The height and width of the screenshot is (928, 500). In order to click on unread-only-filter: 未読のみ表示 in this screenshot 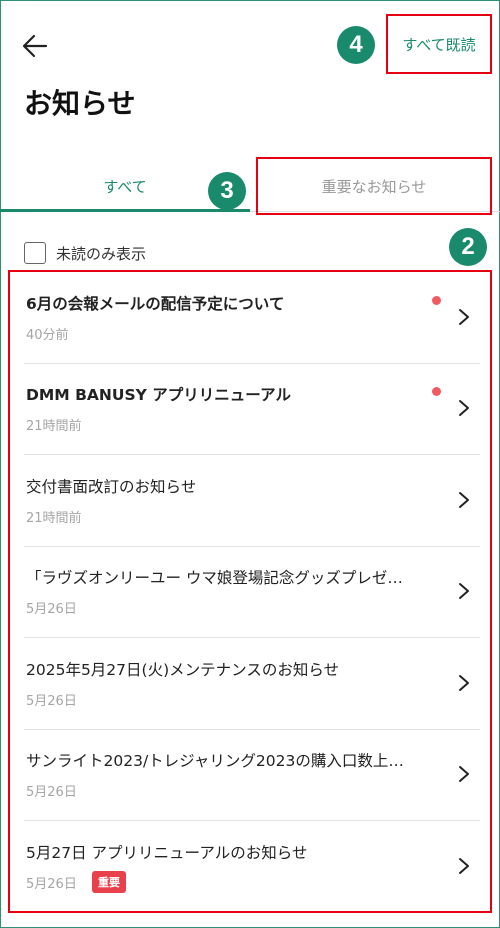, I will do `click(85, 253)`.